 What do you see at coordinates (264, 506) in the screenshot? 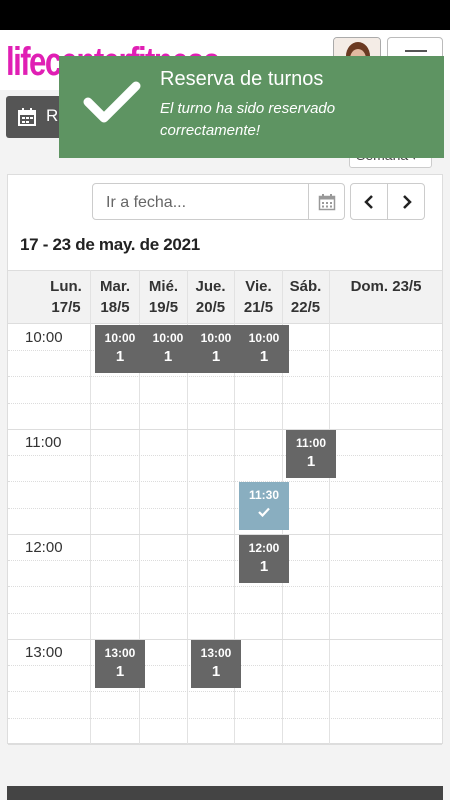
I see `slot-fri-1130-booked: 11:30` at bounding box center [264, 506].